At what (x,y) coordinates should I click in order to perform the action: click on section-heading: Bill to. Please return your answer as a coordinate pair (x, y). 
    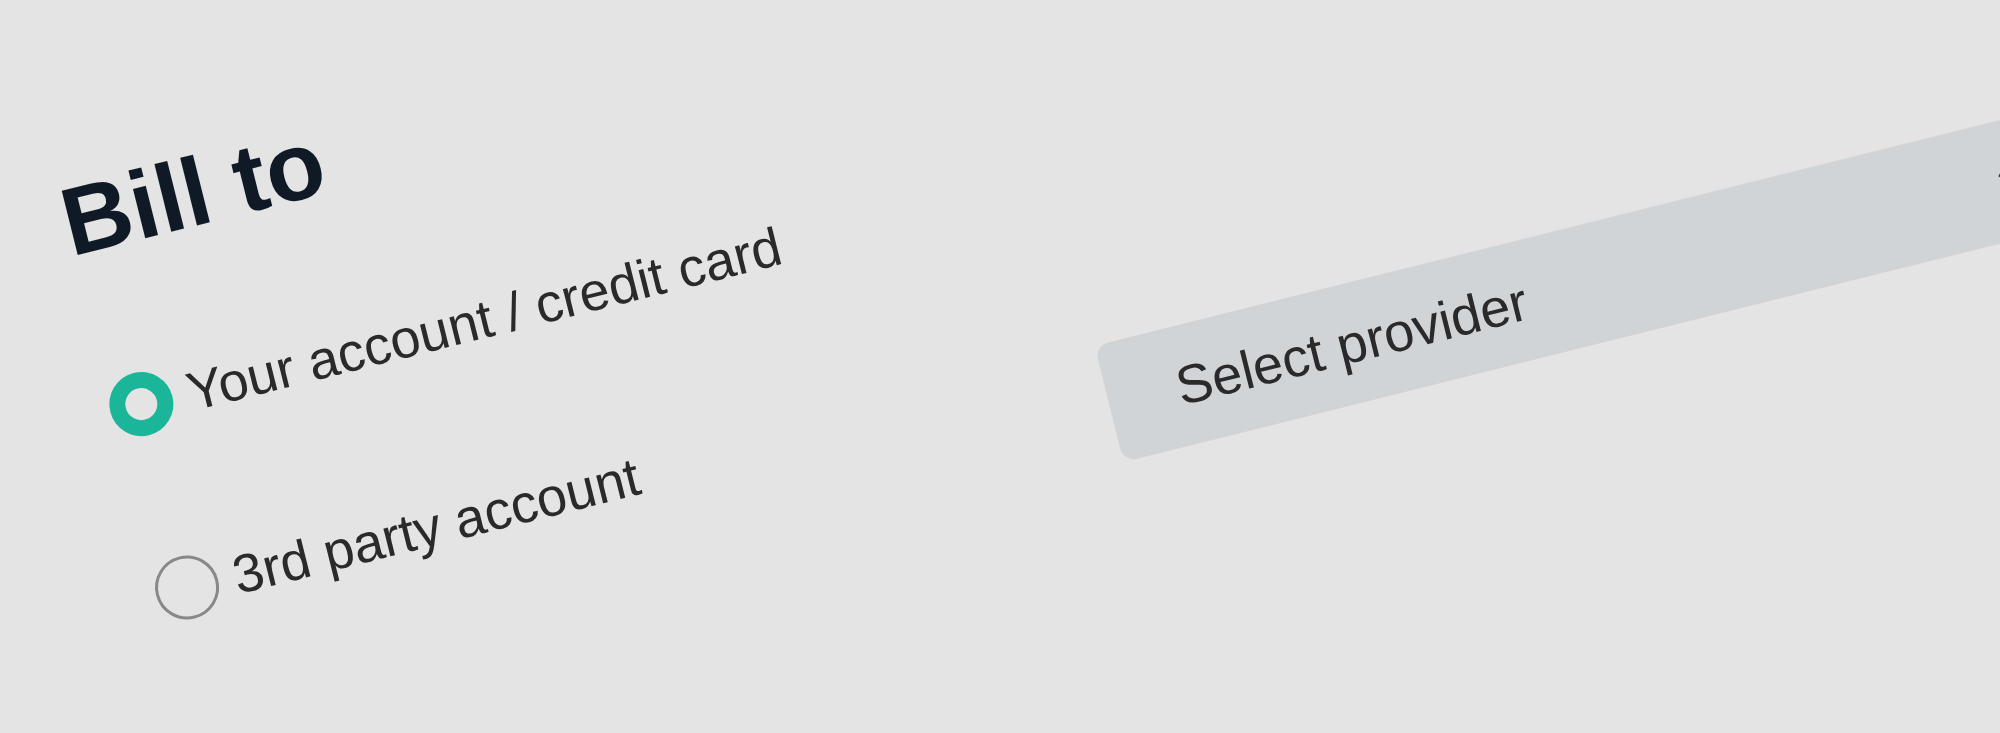
    Looking at the image, I should click on (193, 192).